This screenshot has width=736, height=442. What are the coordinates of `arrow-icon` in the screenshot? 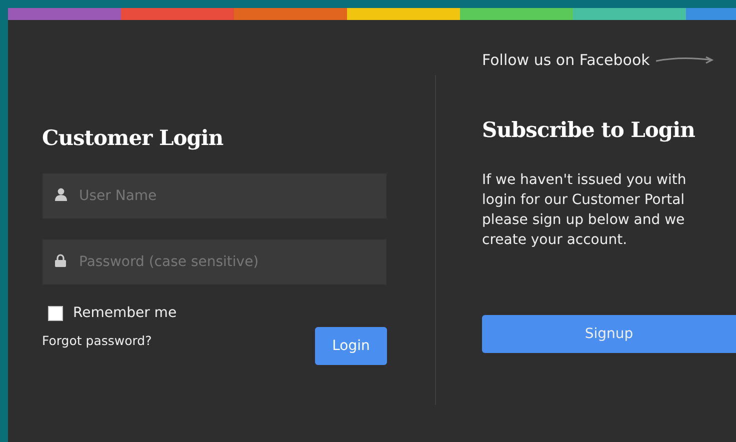 It's located at (685, 60).